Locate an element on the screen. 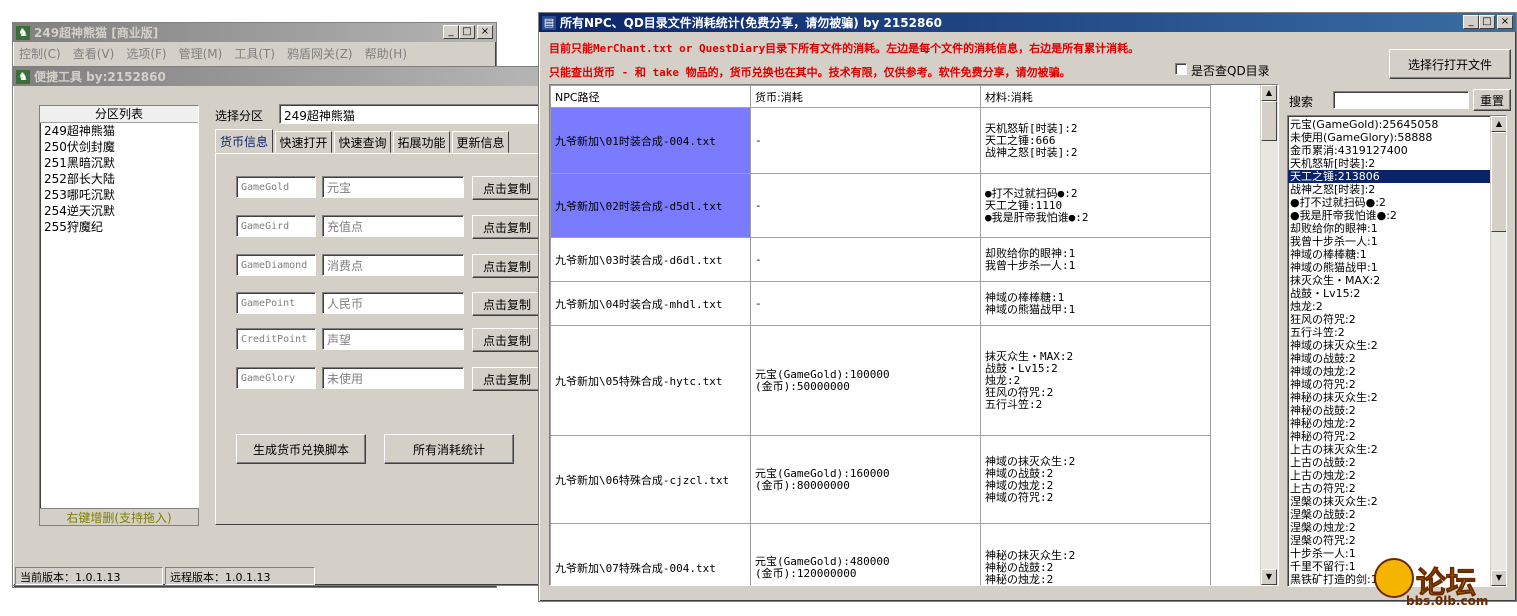 This screenshot has height=616, width=1517. col-header-currency: 货币:消耗 is located at coordinates (865, 96).